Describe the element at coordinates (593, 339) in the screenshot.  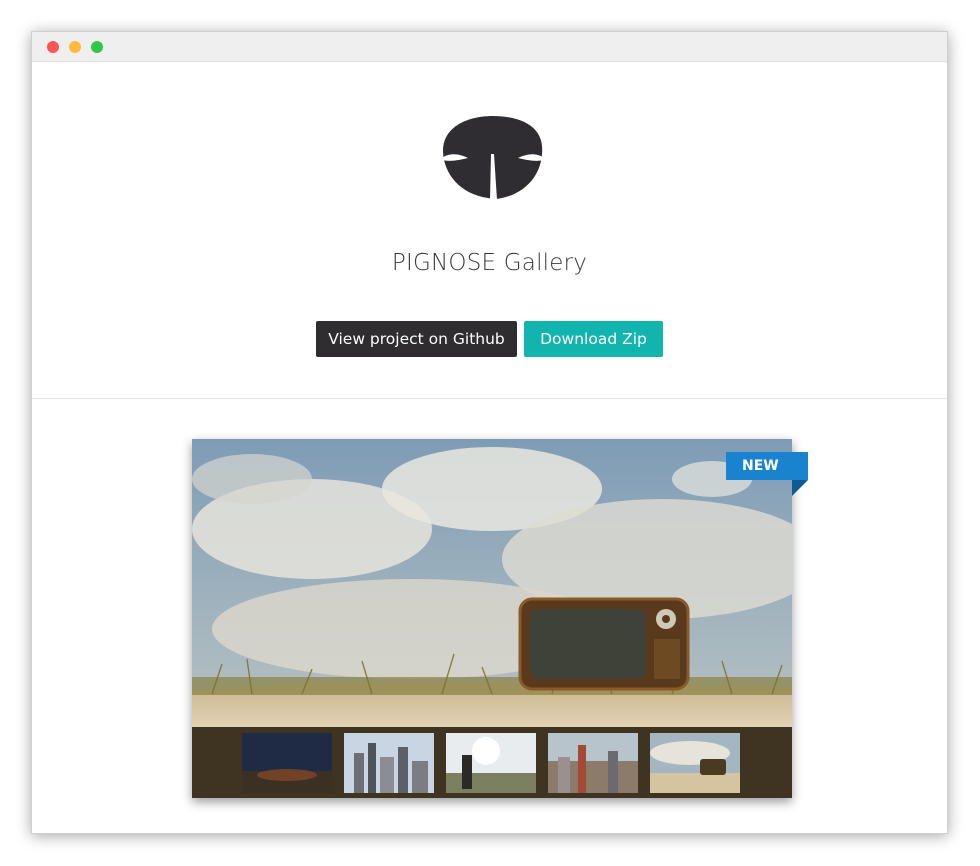
I see `download-zip-button: Download Zip` at that location.